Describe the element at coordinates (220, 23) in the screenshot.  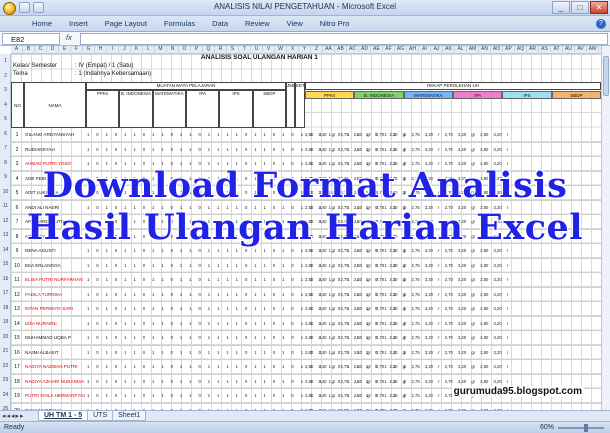
I see `tab-data: Data` at that location.